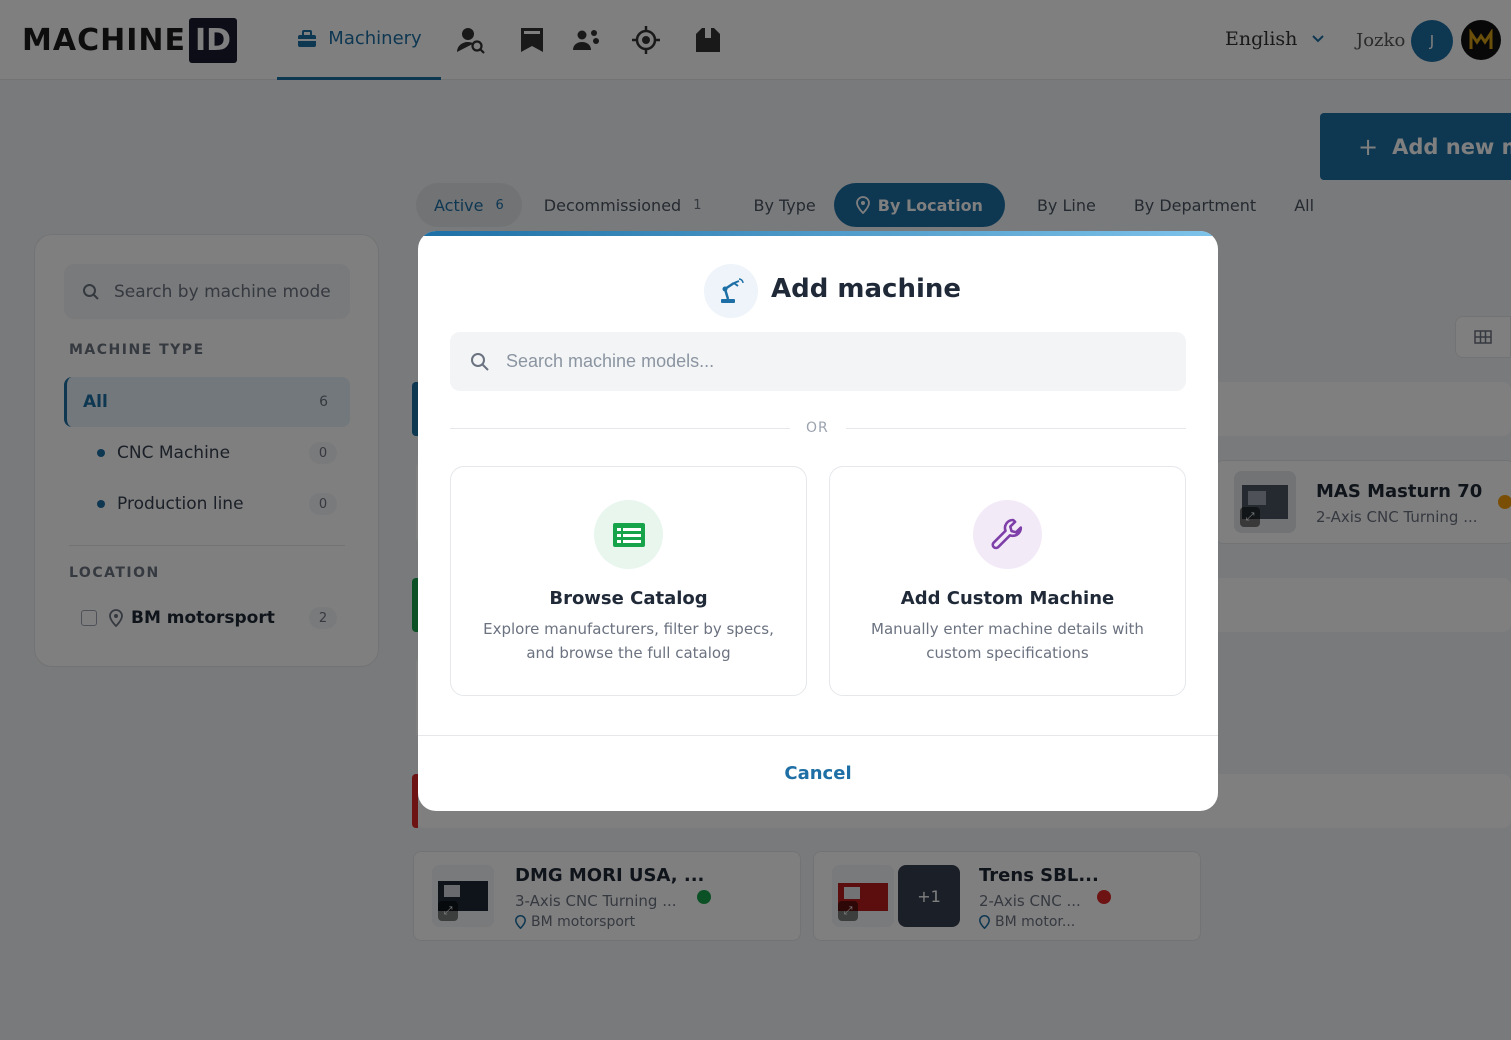 The height and width of the screenshot is (1040, 1511). Describe the element at coordinates (818, 233) in the screenshot. I see `modal-accent-bar` at that location.